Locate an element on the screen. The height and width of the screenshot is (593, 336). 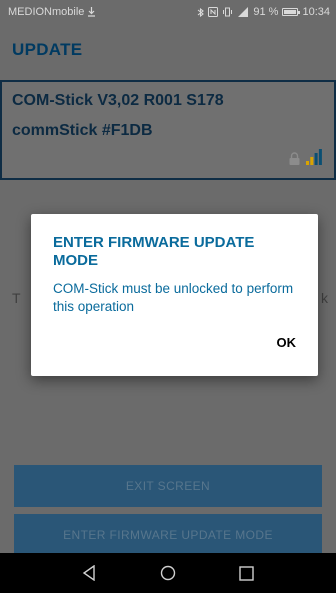
signal-strength-icon is located at coordinates (314, 159).